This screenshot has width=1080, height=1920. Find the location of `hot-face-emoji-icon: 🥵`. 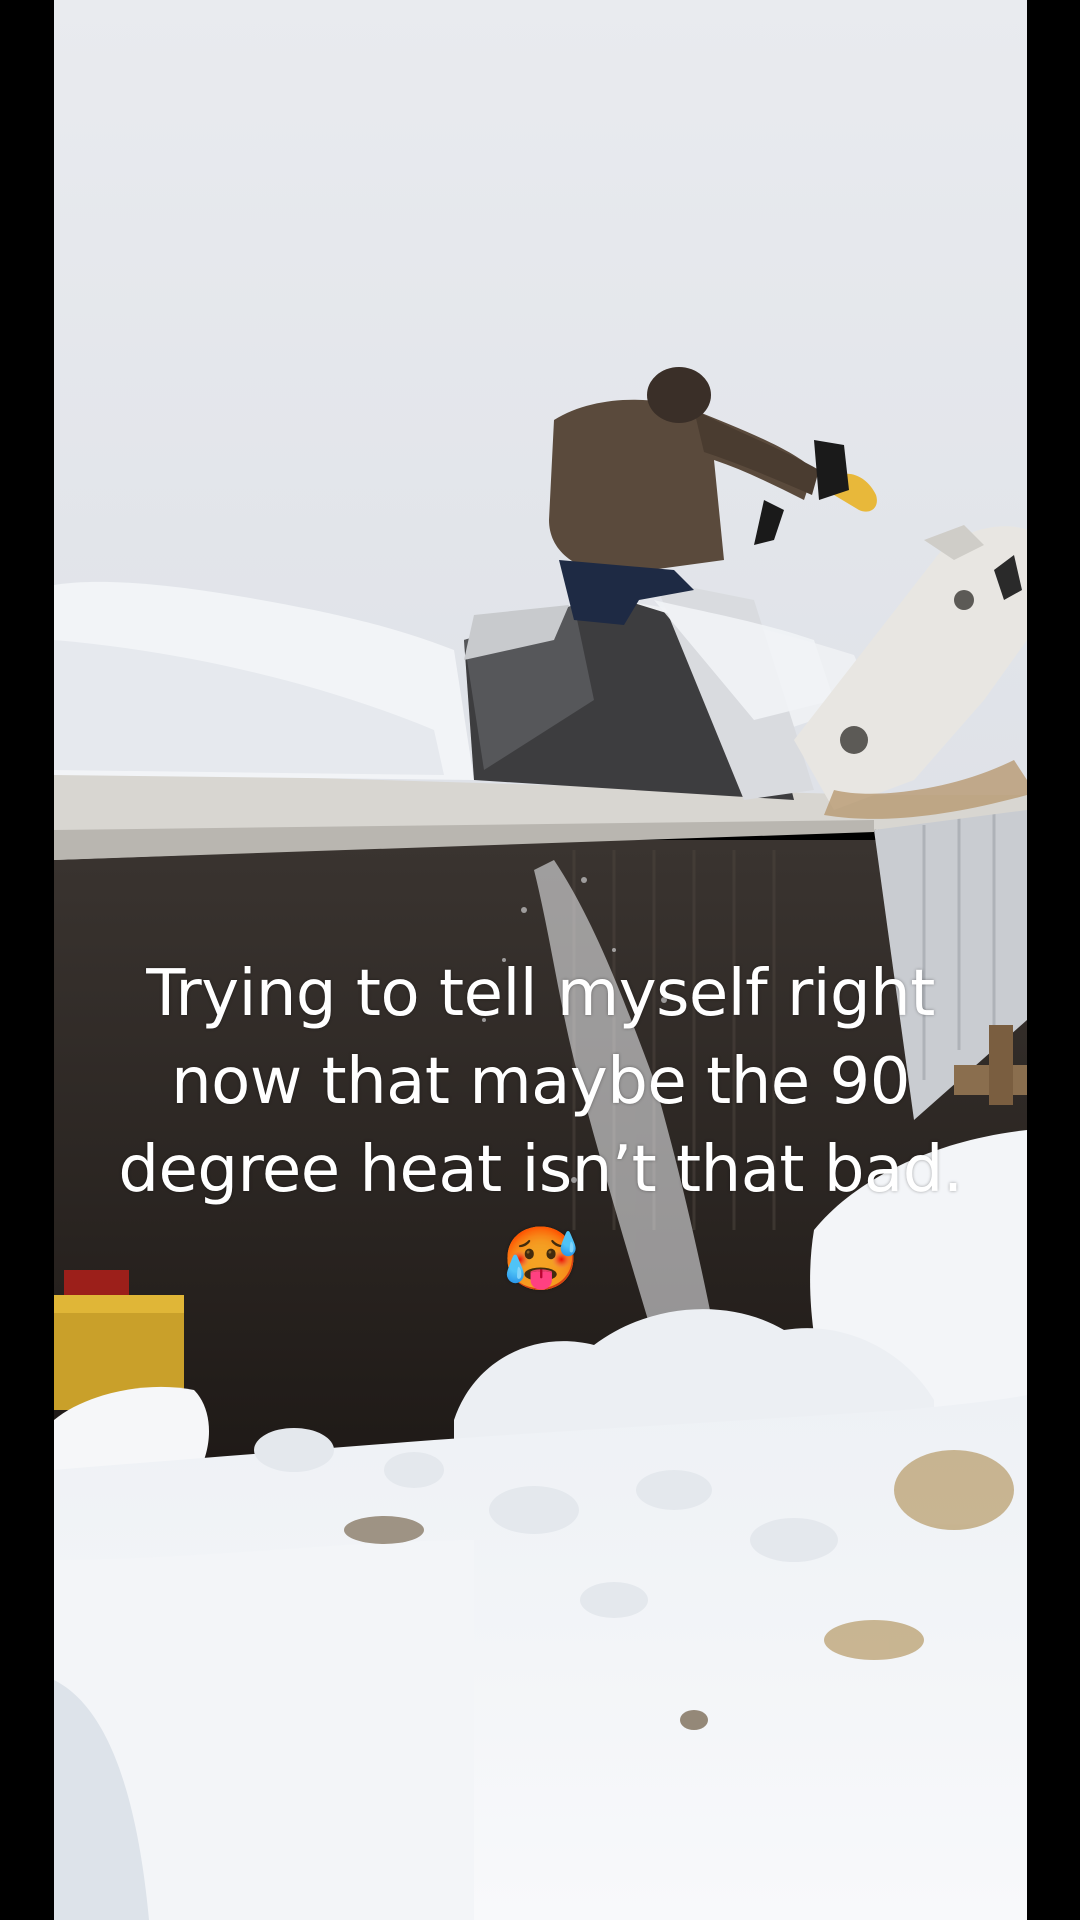

hot-face-emoji-icon: 🥵 is located at coordinates (540, 1258).